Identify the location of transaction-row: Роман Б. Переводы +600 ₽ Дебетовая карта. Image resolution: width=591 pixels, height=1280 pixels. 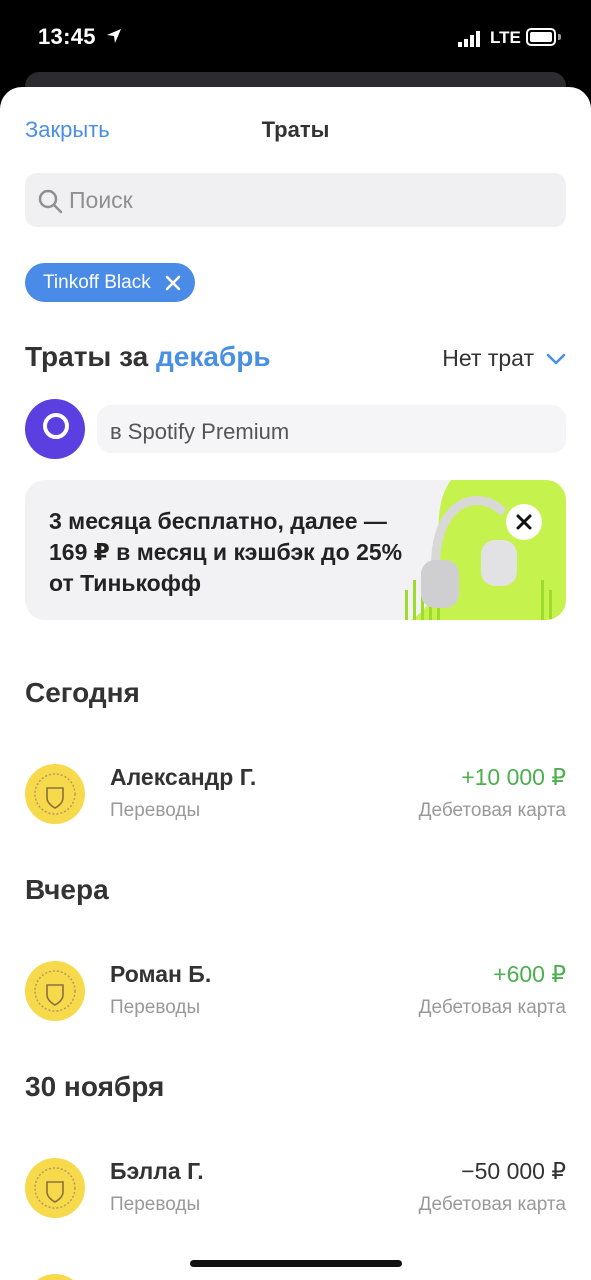
(295, 993).